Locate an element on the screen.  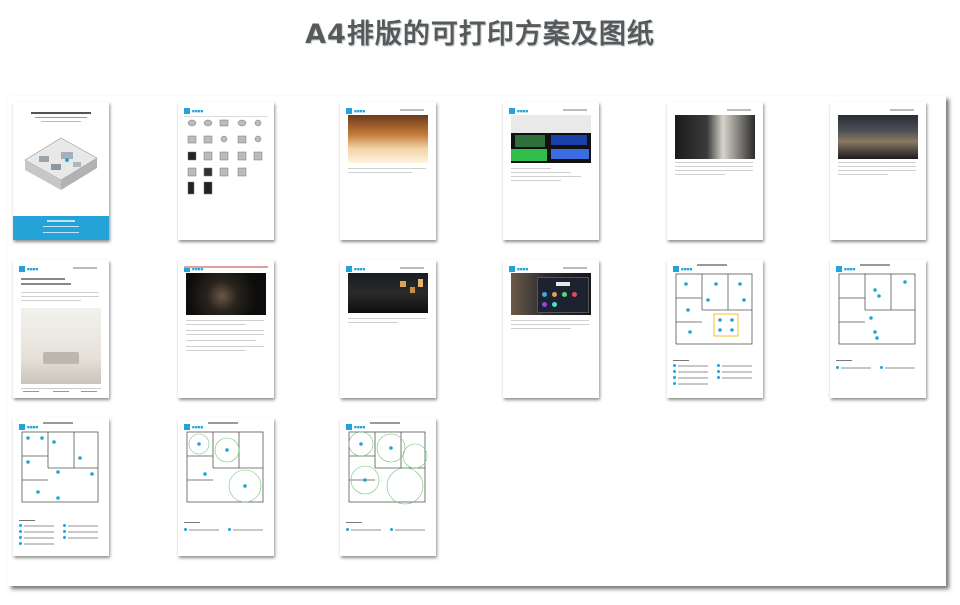
interior-photo is located at coordinates (61, 346).